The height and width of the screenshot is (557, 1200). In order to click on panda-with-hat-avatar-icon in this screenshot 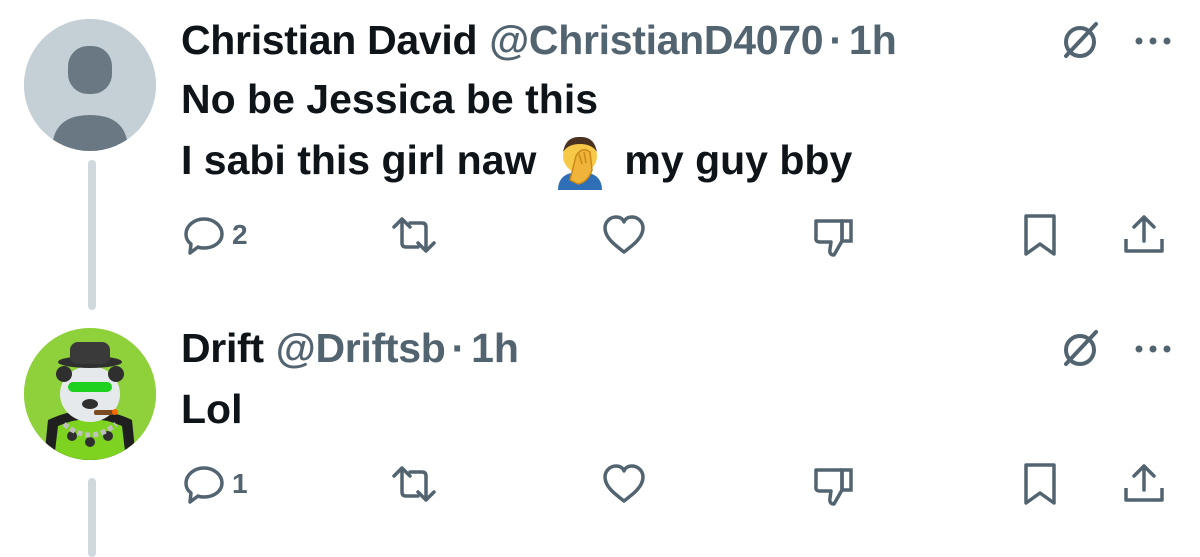, I will do `click(90, 394)`.